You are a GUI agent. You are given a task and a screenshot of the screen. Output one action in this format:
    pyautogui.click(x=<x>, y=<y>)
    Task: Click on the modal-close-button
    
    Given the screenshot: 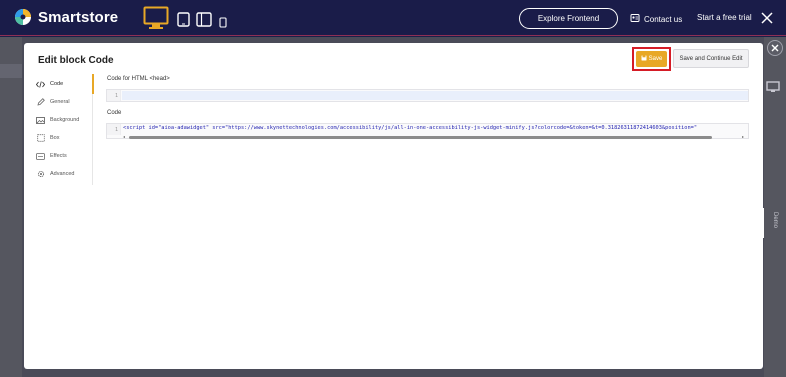 What is the action you would take?
    pyautogui.click(x=775, y=48)
    